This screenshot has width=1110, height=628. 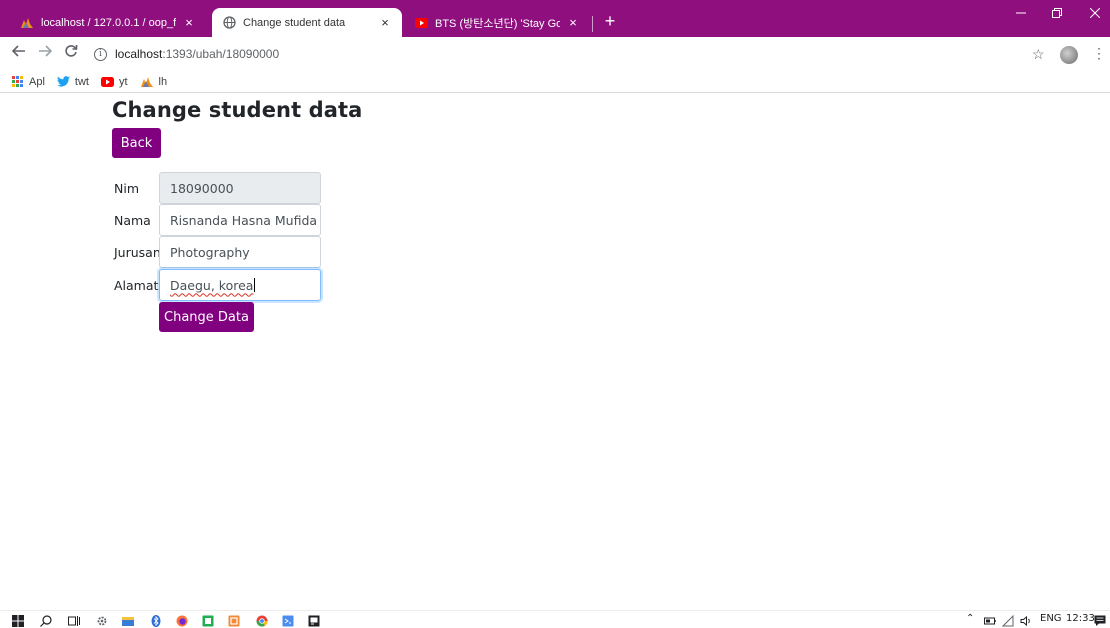 I want to click on nim-value: 18090000, so click(x=202, y=188).